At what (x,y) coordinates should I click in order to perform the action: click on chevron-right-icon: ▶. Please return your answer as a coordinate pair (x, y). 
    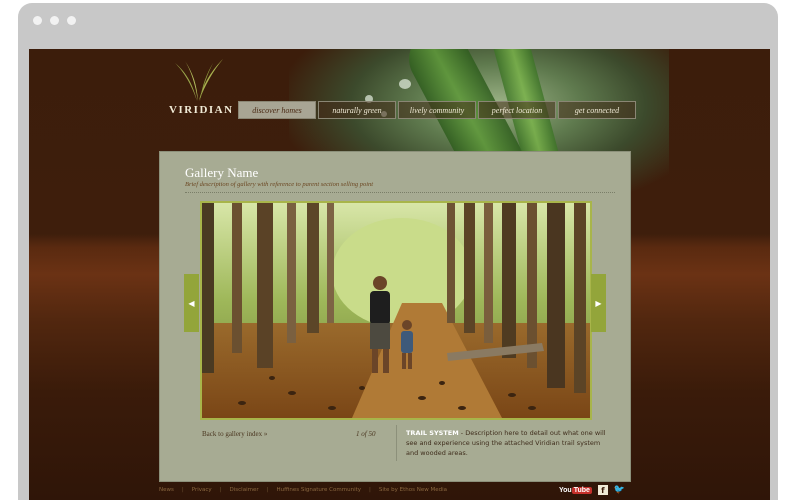
    Looking at the image, I should click on (598, 303).